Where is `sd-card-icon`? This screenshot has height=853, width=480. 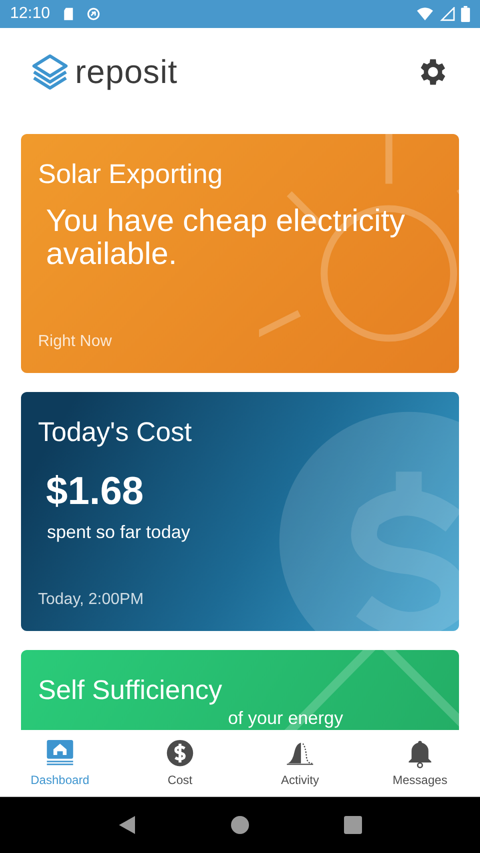
sd-card-icon is located at coordinates (69, 14).